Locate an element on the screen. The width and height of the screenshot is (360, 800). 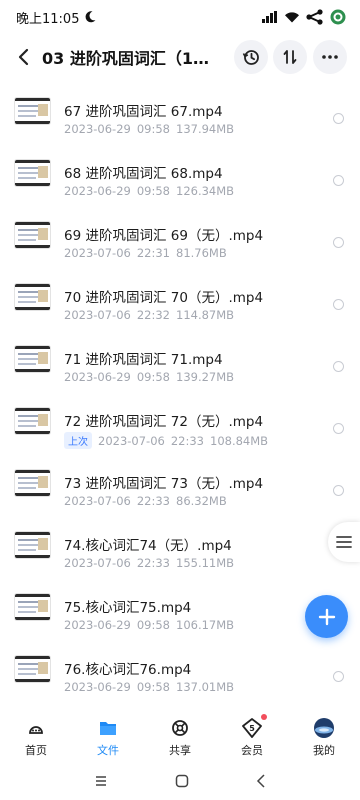
tab-vip: 5 会员 is located at coordinates (252, 737).